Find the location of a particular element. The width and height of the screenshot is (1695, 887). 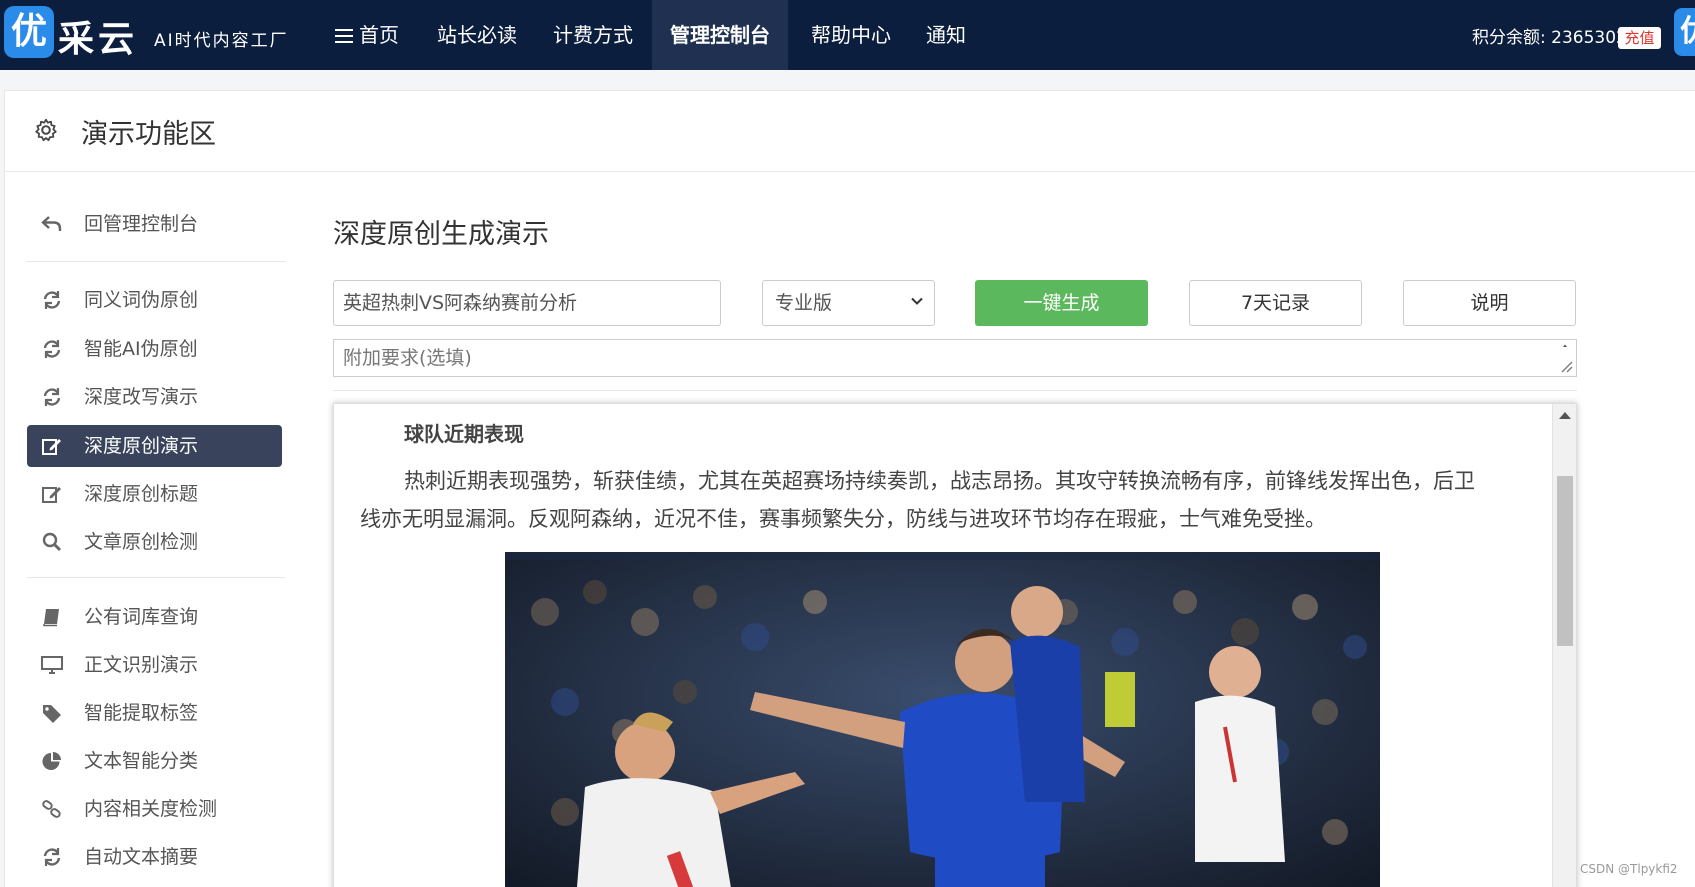

section-title: 深度原创生成演示 is located at coordinates (441, 234).